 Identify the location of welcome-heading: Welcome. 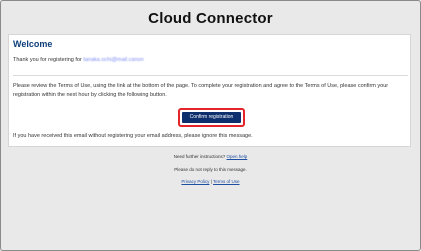
(33, 44).